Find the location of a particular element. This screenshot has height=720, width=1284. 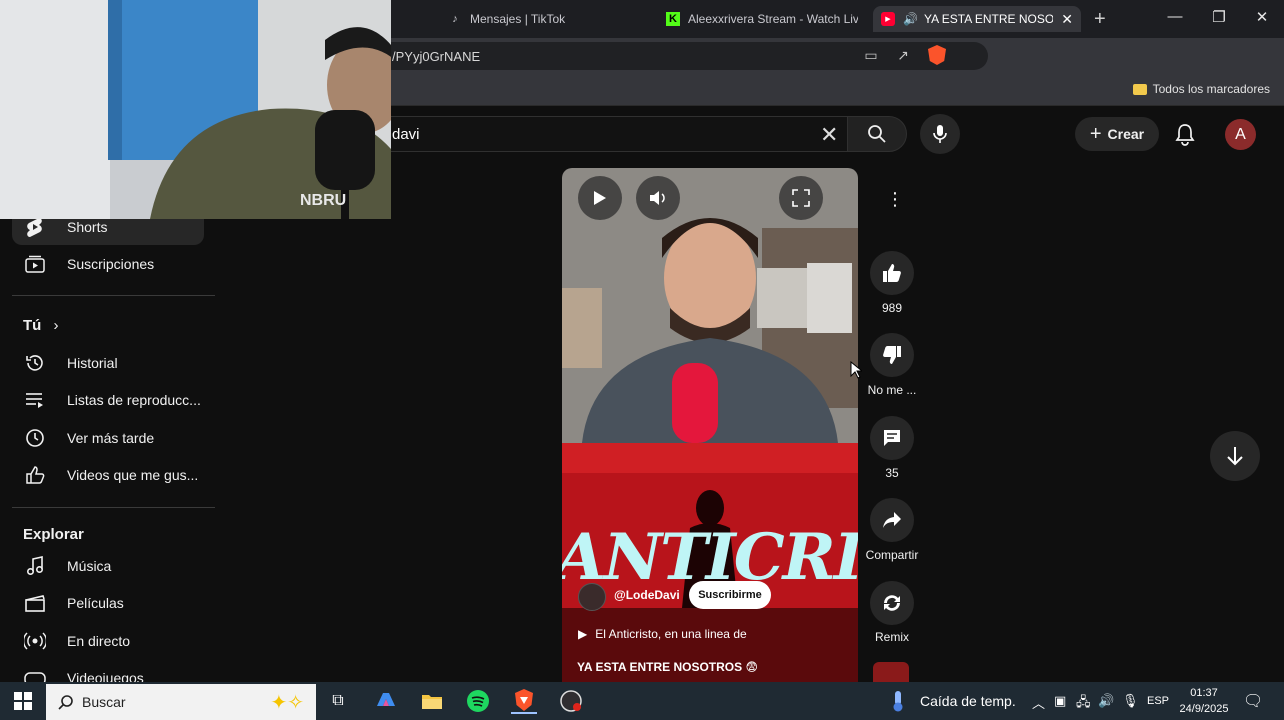

tab-kick: K Aleexxrivera Stream - Watch Live o is located at coordinates (762, 19).